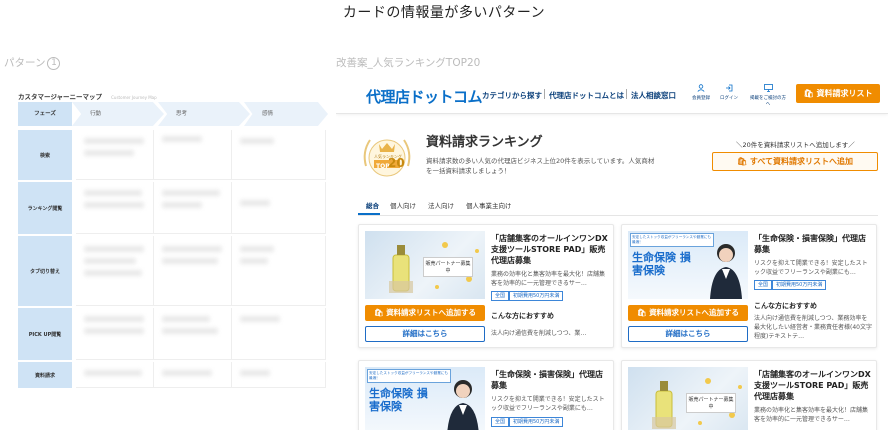 The width and height of the screenshot is (888, 430). What do you see at coordinates (484, 142) in the screenshot?
I see `ranking-title: 資料請求ランキング` at bounding box center [484, 142].